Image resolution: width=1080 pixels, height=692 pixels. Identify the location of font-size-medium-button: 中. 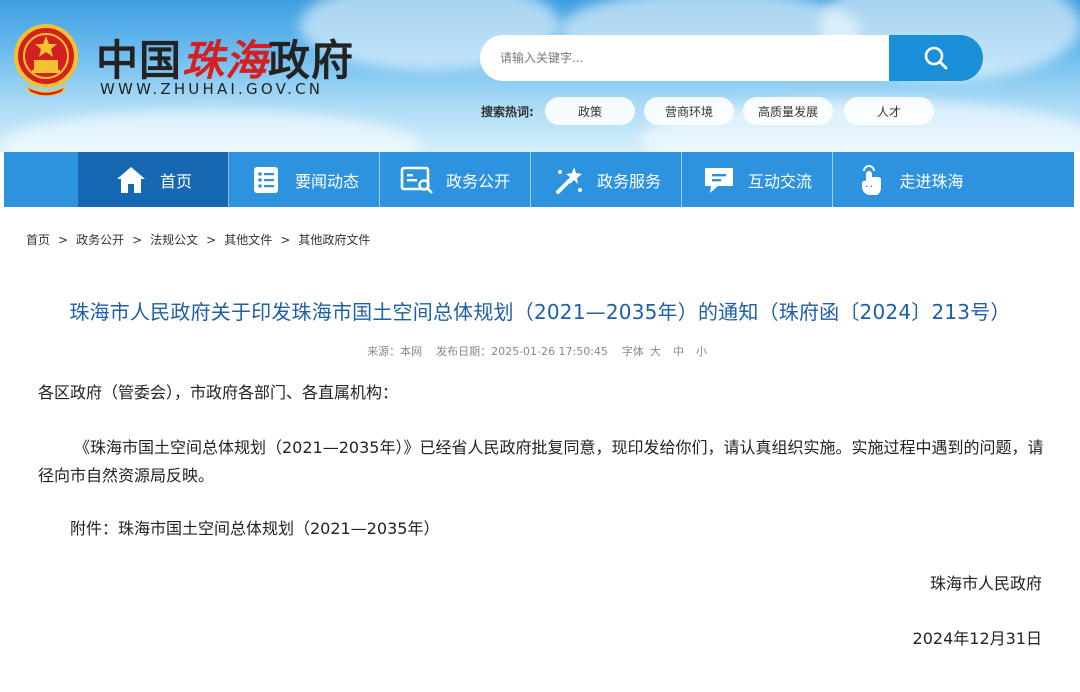
(678, 351).